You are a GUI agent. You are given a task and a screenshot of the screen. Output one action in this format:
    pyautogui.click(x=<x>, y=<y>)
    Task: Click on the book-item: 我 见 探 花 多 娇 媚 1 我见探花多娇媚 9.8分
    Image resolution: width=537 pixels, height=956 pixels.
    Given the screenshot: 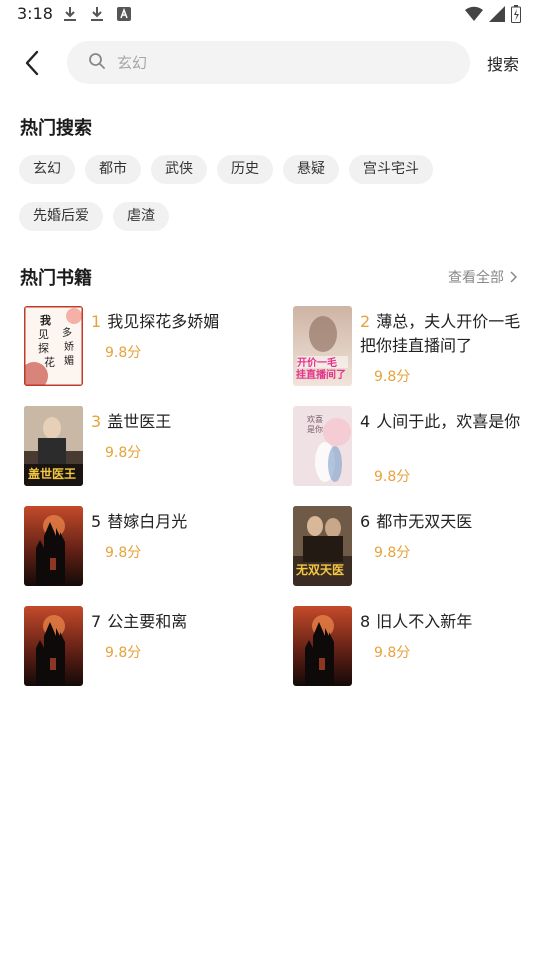 What is the action you would take?
    pyautogui.click(x=144, y=347)
    